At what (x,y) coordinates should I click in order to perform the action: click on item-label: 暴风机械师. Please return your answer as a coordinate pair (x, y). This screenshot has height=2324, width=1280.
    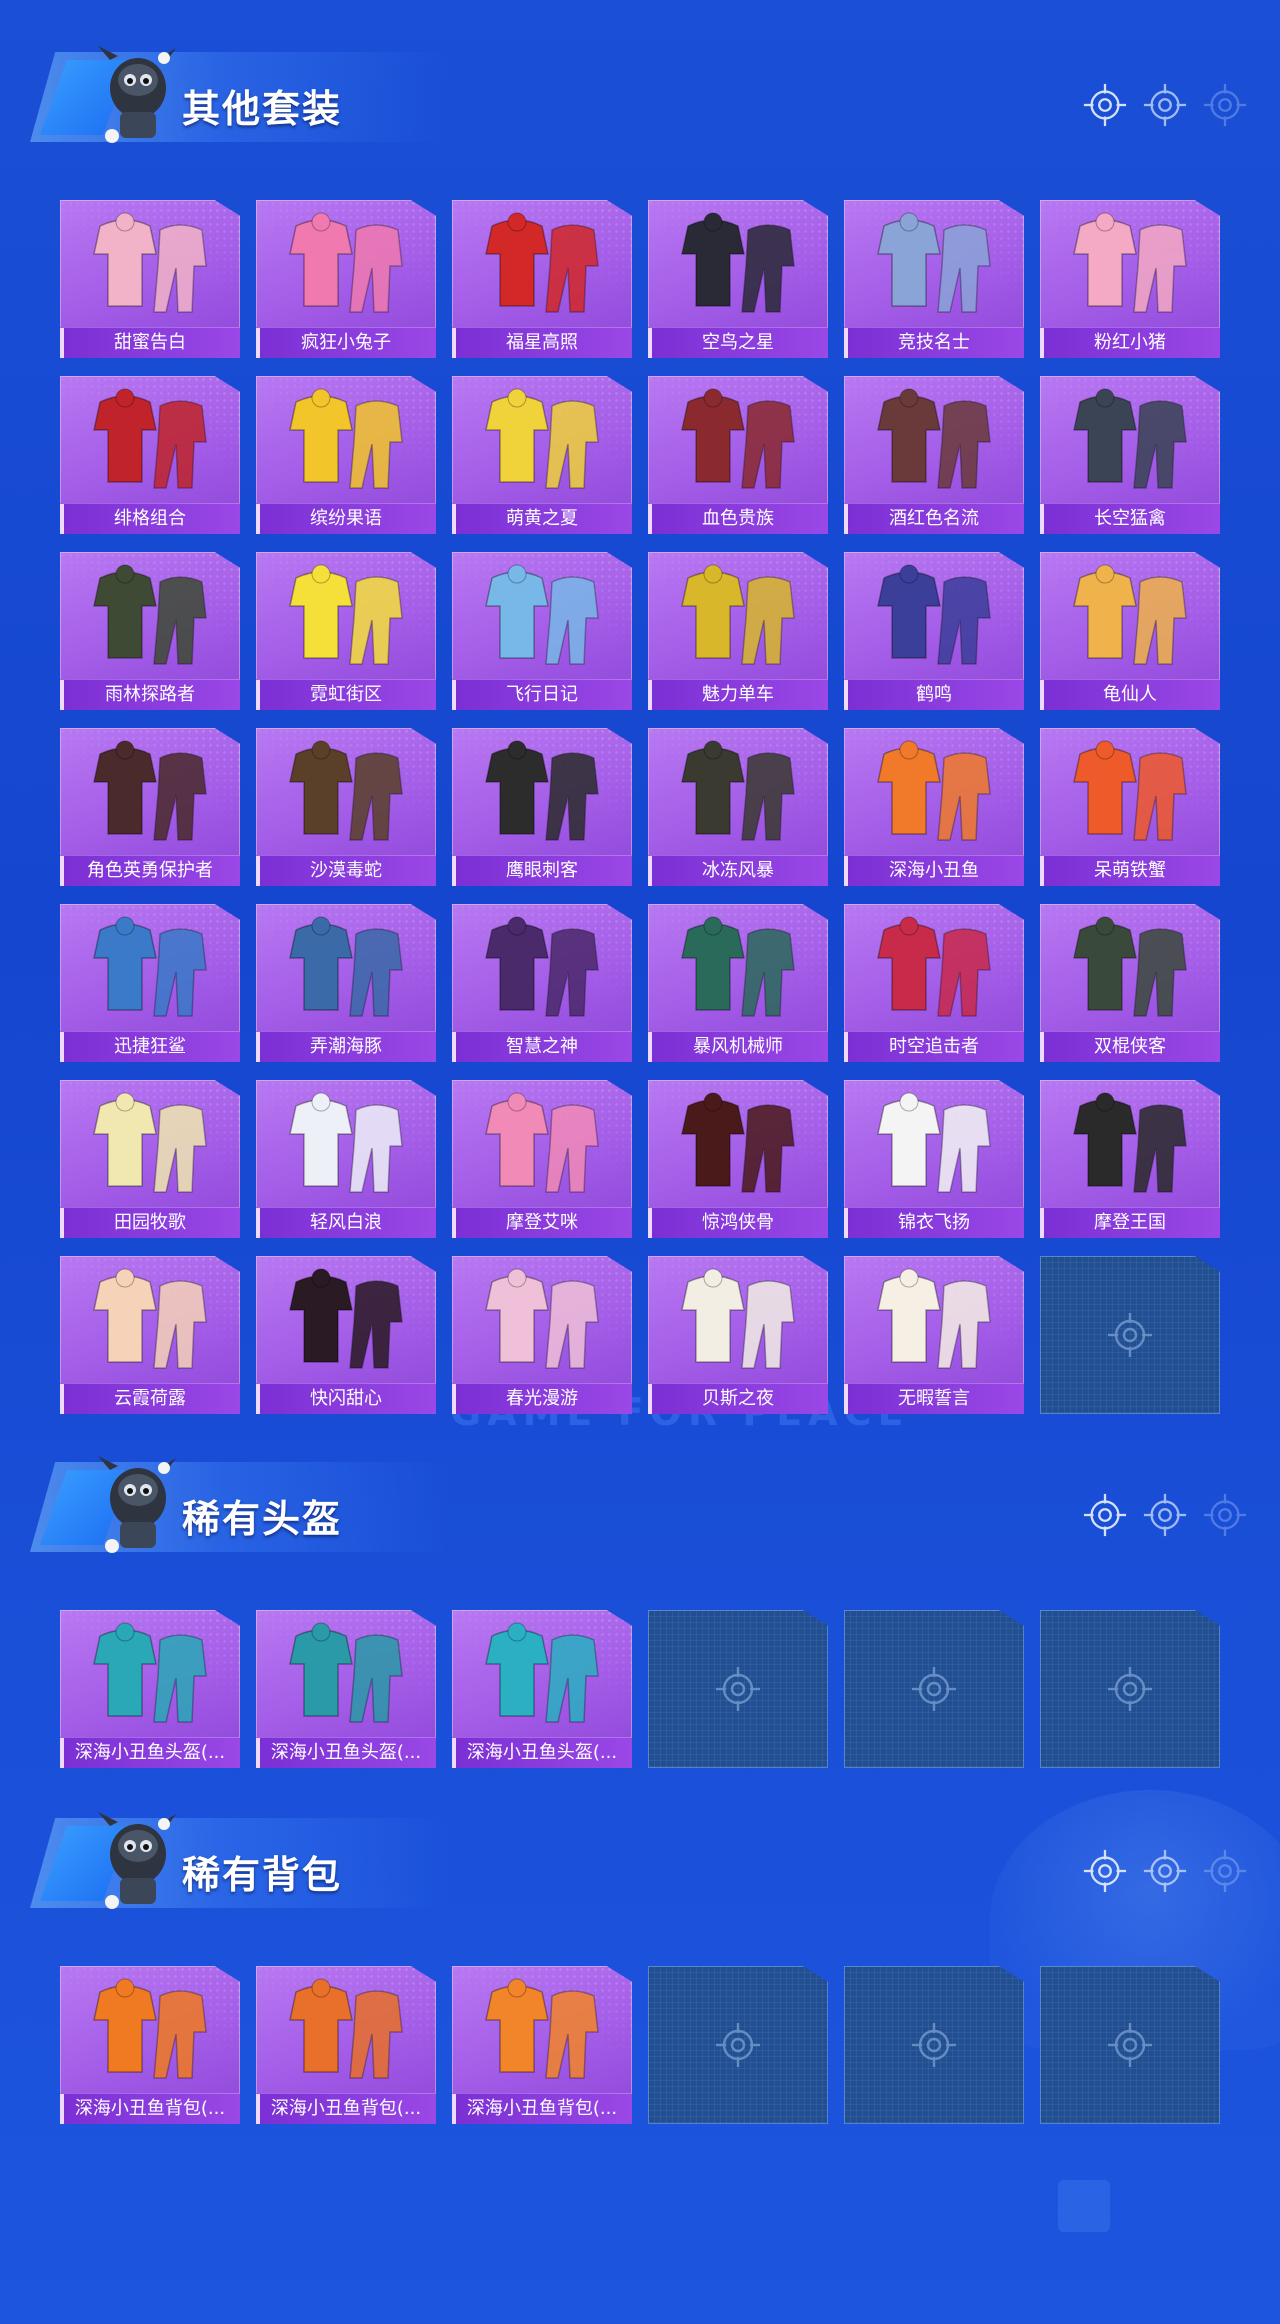
    Looking at the image, I should click on (738, 1046).